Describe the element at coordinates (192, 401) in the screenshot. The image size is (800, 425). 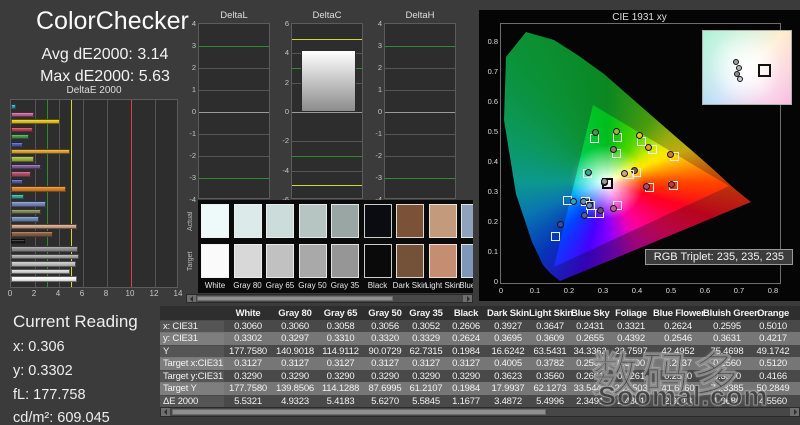
I see `row-label: ΔE 2000` at that location.